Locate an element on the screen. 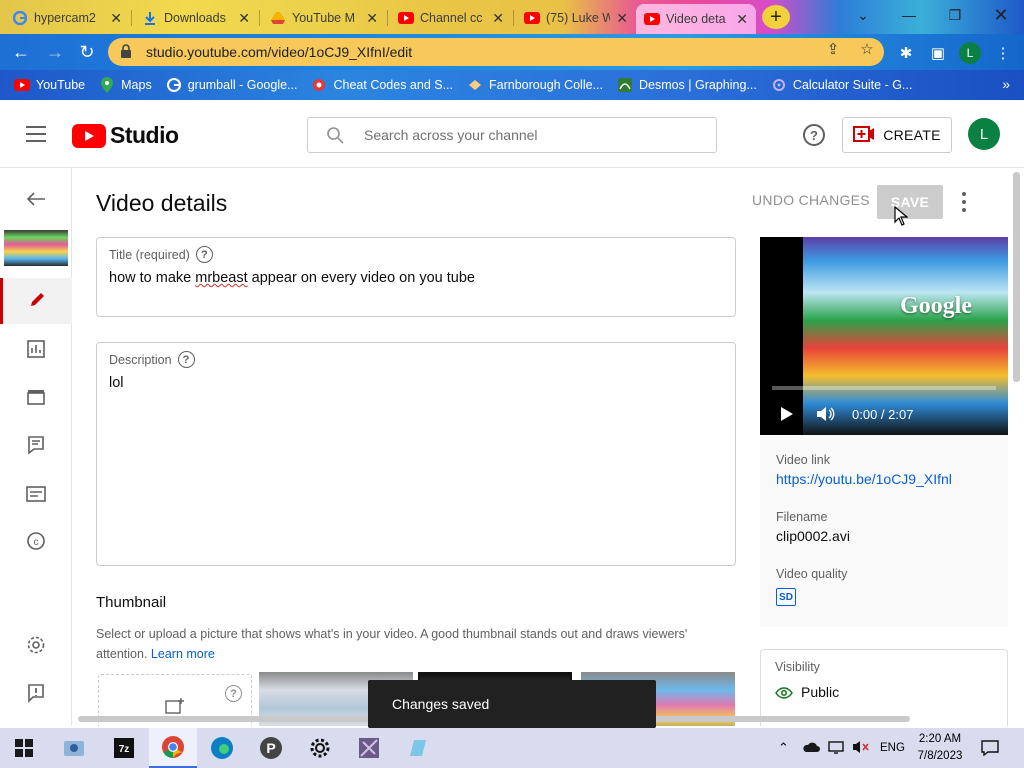 This screenshot has height=768, width=1024. play-icon is located at coordinates (787, 414).